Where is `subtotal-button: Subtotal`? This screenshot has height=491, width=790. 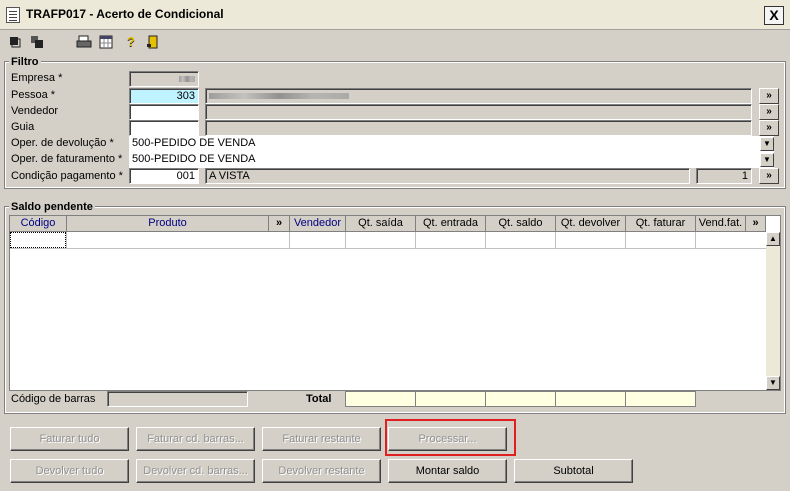
subtotal-button: Subtotal is located at coordinates (573, 471).